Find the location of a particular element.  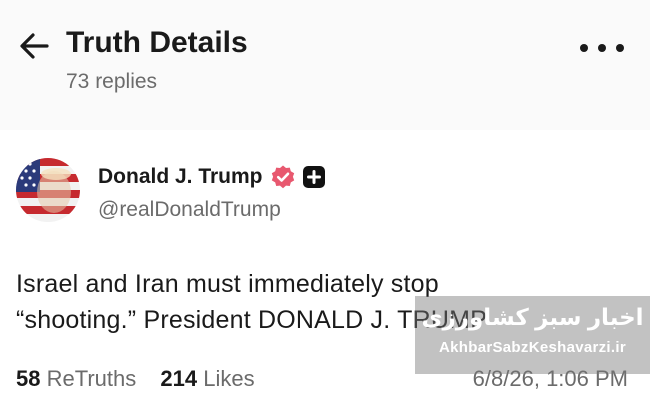

watermark-persian-text: اخبار سبز کشاورزی is located at coordinates (532, 317).